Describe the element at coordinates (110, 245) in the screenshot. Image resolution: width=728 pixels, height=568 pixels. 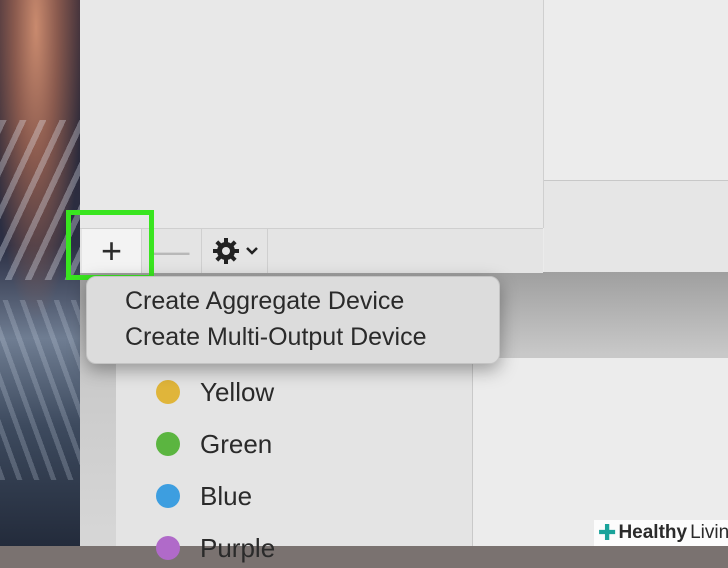
I see `add-button-highlight` at that location.